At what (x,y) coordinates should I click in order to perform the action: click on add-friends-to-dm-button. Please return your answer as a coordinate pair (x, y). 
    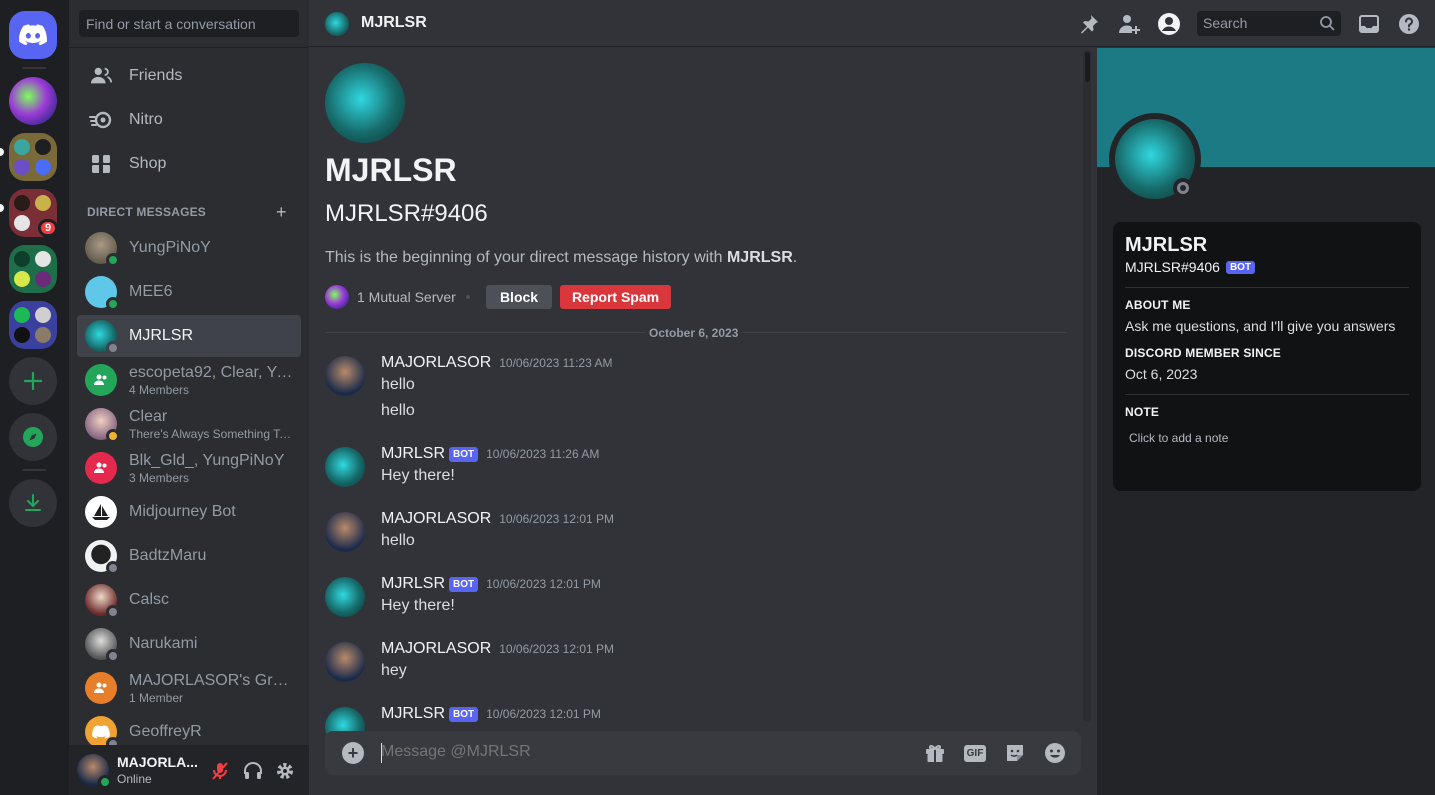
    Looking at the image, I should click on (1129, 24).